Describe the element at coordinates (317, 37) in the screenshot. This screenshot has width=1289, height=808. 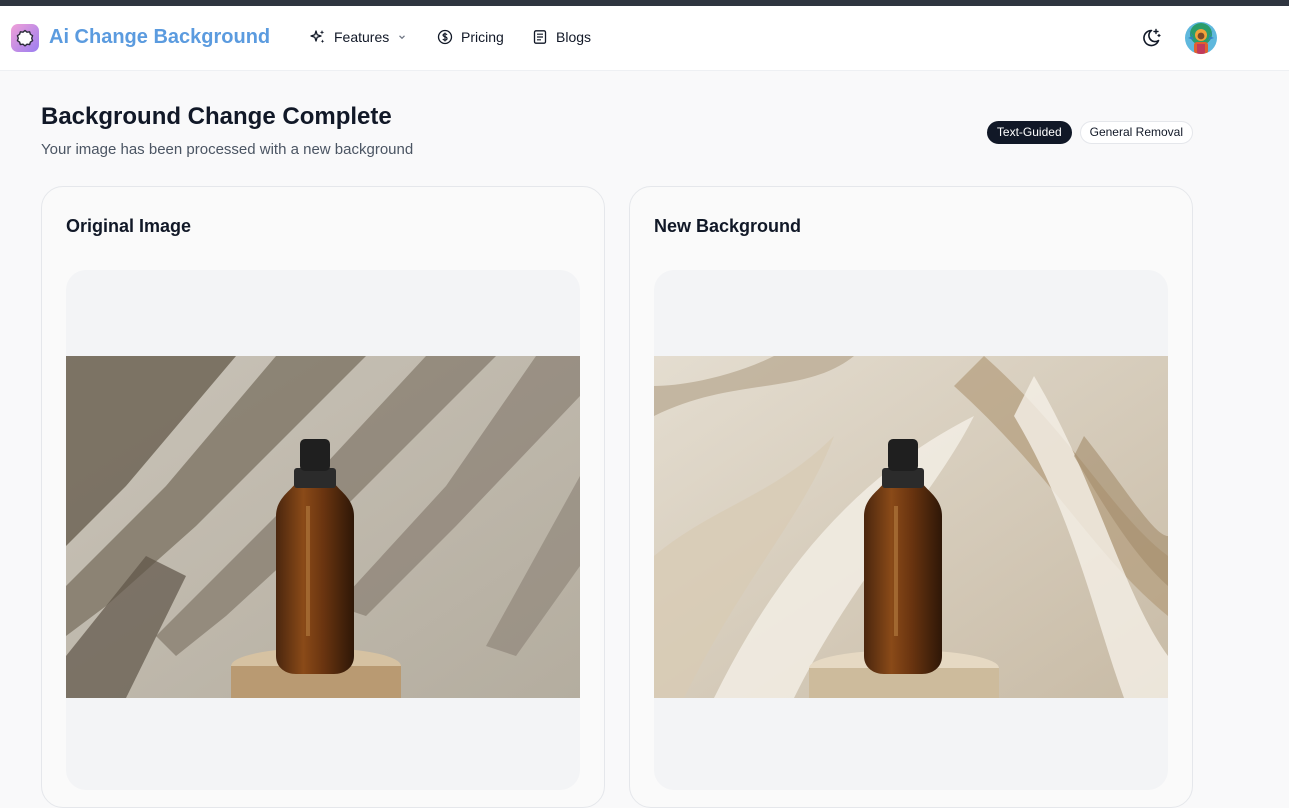
I see `sparkles-icon` at that location.